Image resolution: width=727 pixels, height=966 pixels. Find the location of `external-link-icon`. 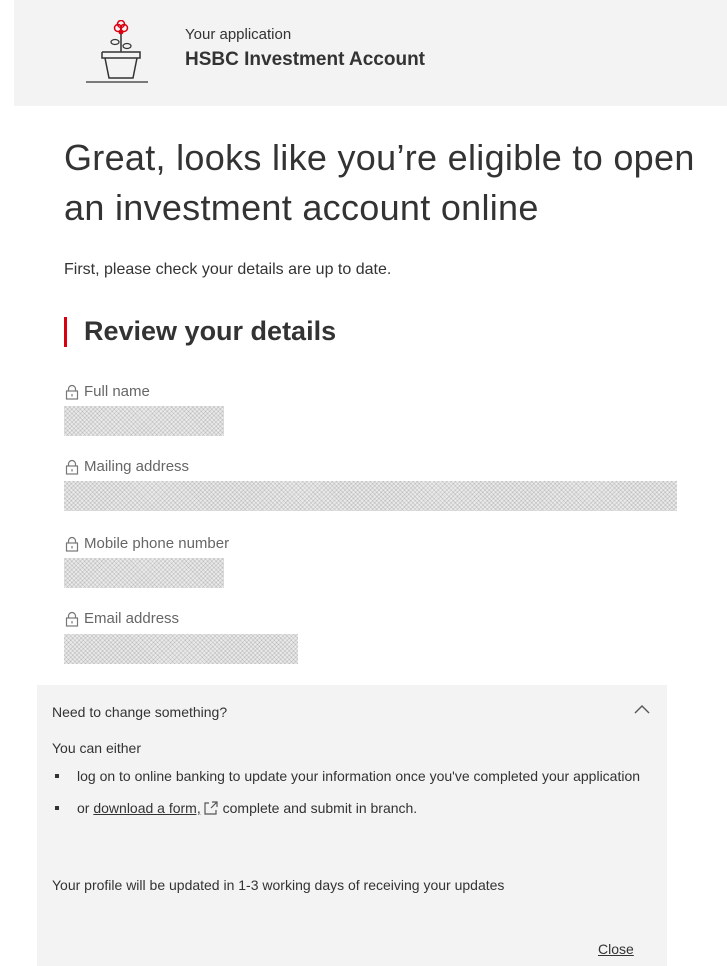

external-link-icon is located at coordinates (211, 808).